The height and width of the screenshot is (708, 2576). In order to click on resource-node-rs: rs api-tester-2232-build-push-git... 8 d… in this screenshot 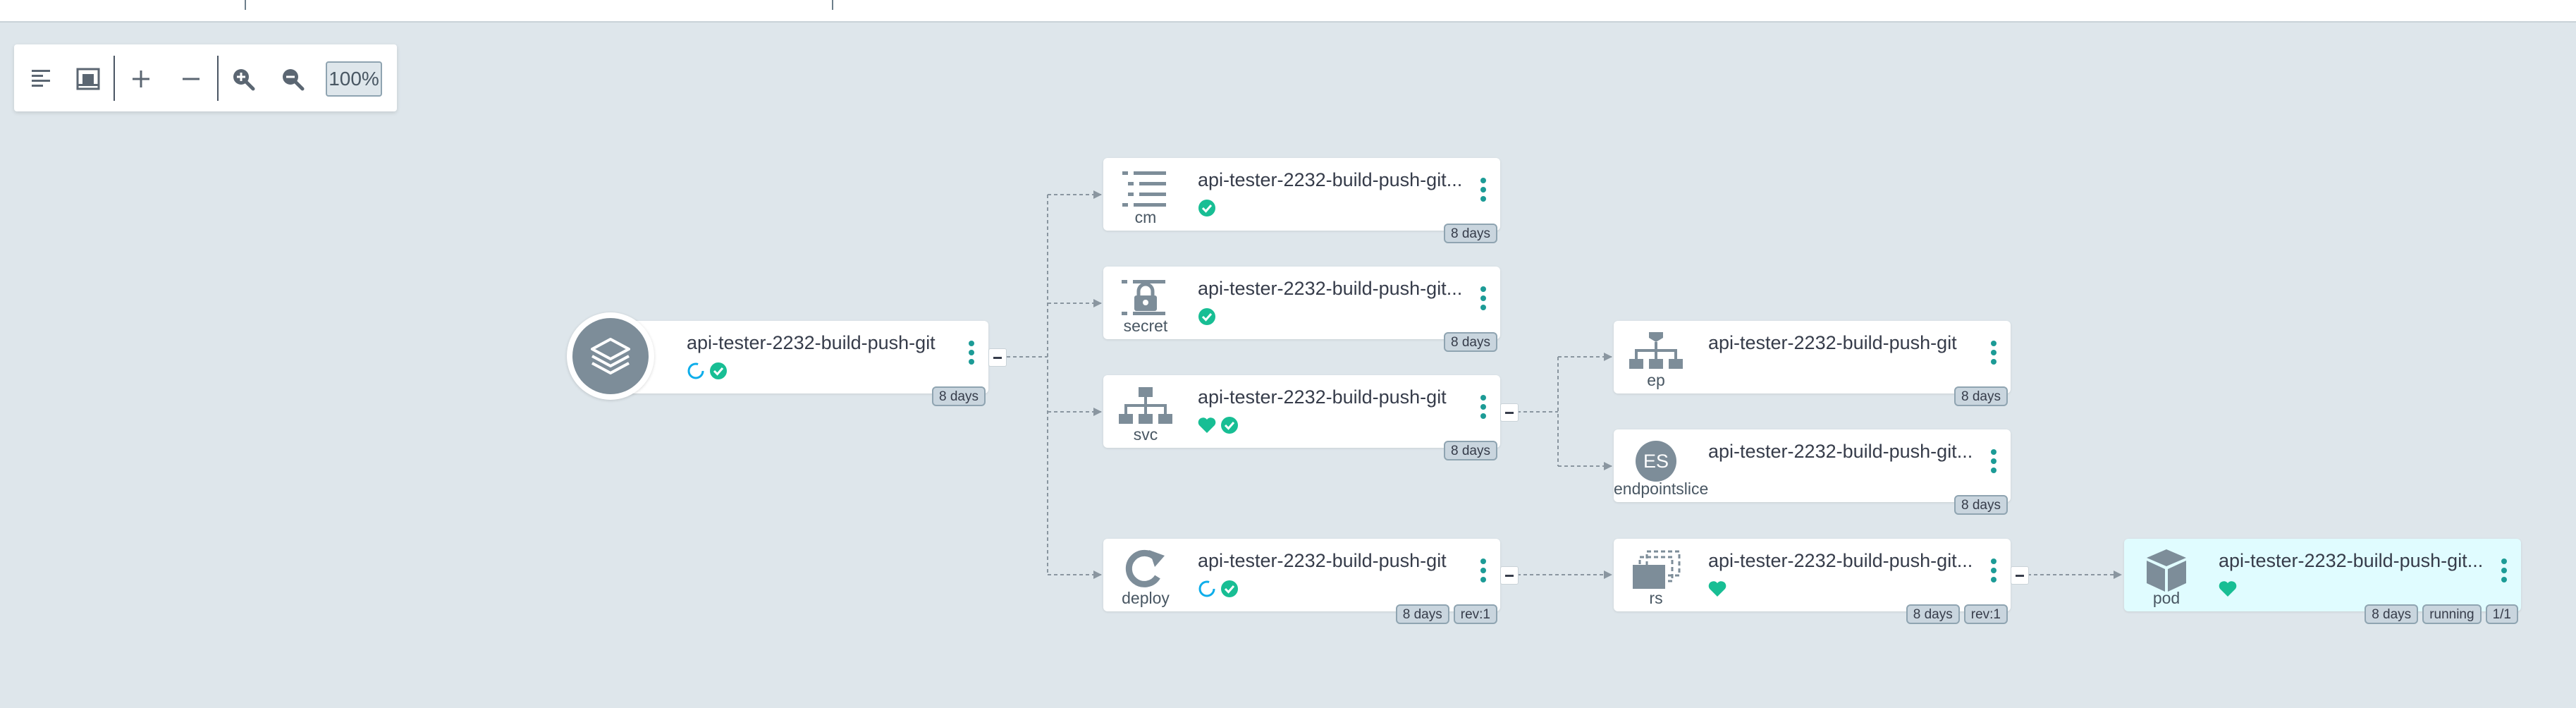, I will do `click(1812, 581)`.